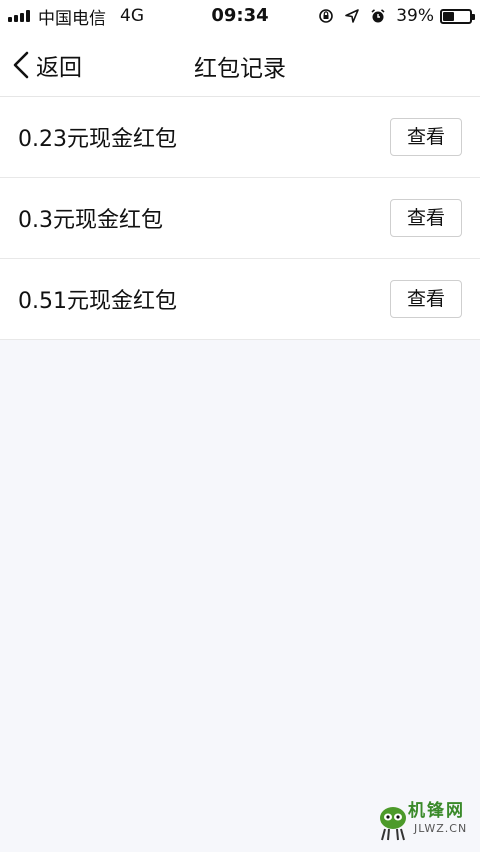 The image size is (480, 852). What do you see at coordinates (441, 828) in the screenshot?
I see `watermark-site: JLWZ.CN` at bounding box center [441, 828].